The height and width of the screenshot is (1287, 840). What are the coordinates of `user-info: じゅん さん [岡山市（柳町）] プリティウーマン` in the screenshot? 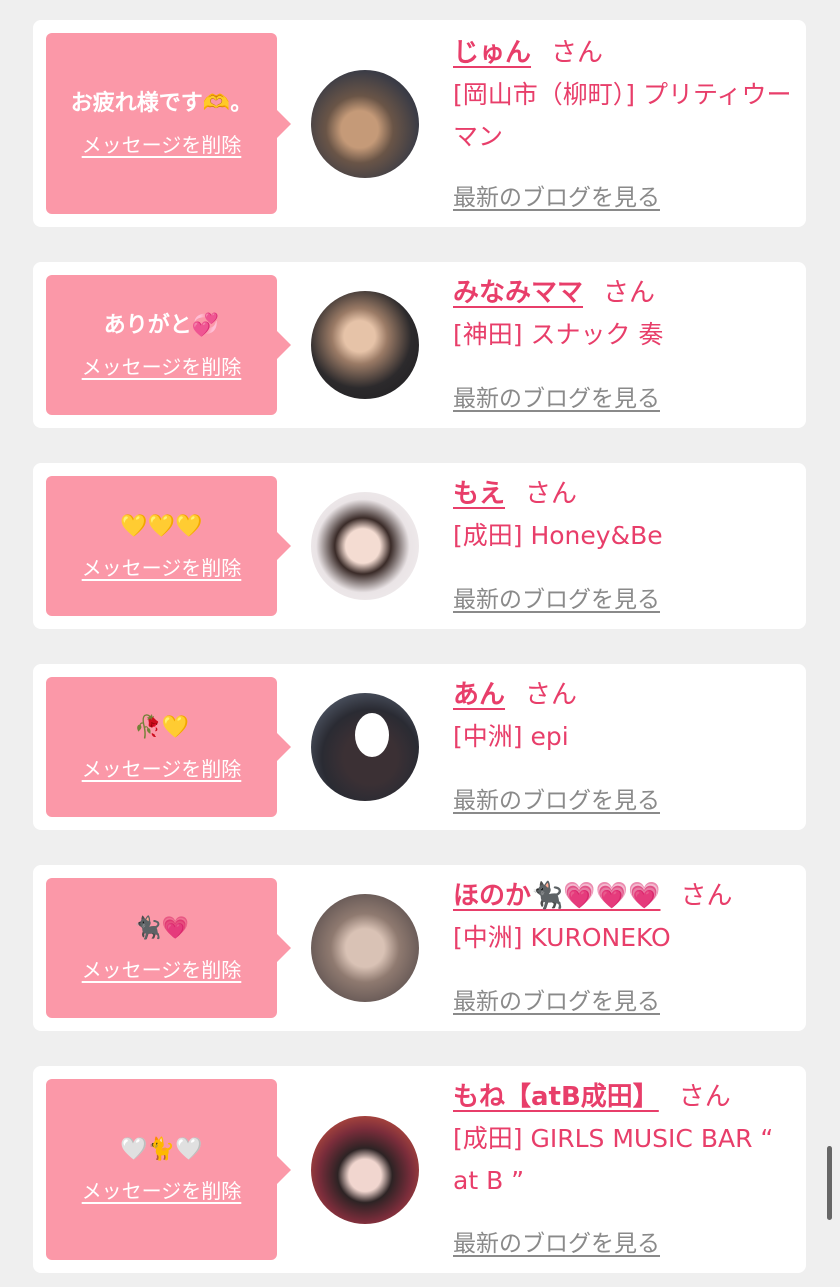 It's located at (625, 97).